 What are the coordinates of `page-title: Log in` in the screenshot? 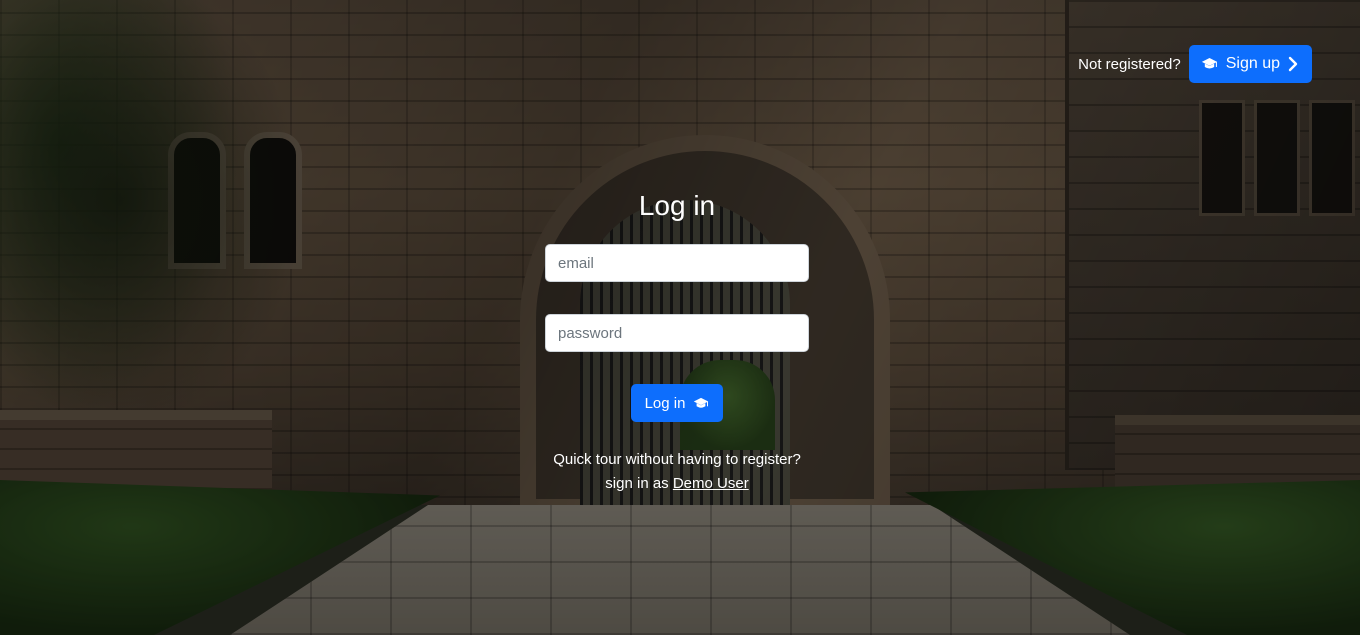 It's located at (677, 205).